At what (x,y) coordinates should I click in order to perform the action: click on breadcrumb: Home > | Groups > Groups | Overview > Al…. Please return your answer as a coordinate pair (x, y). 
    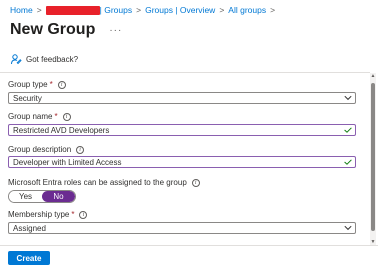
    Looking at the image, I should click on (144, 10).